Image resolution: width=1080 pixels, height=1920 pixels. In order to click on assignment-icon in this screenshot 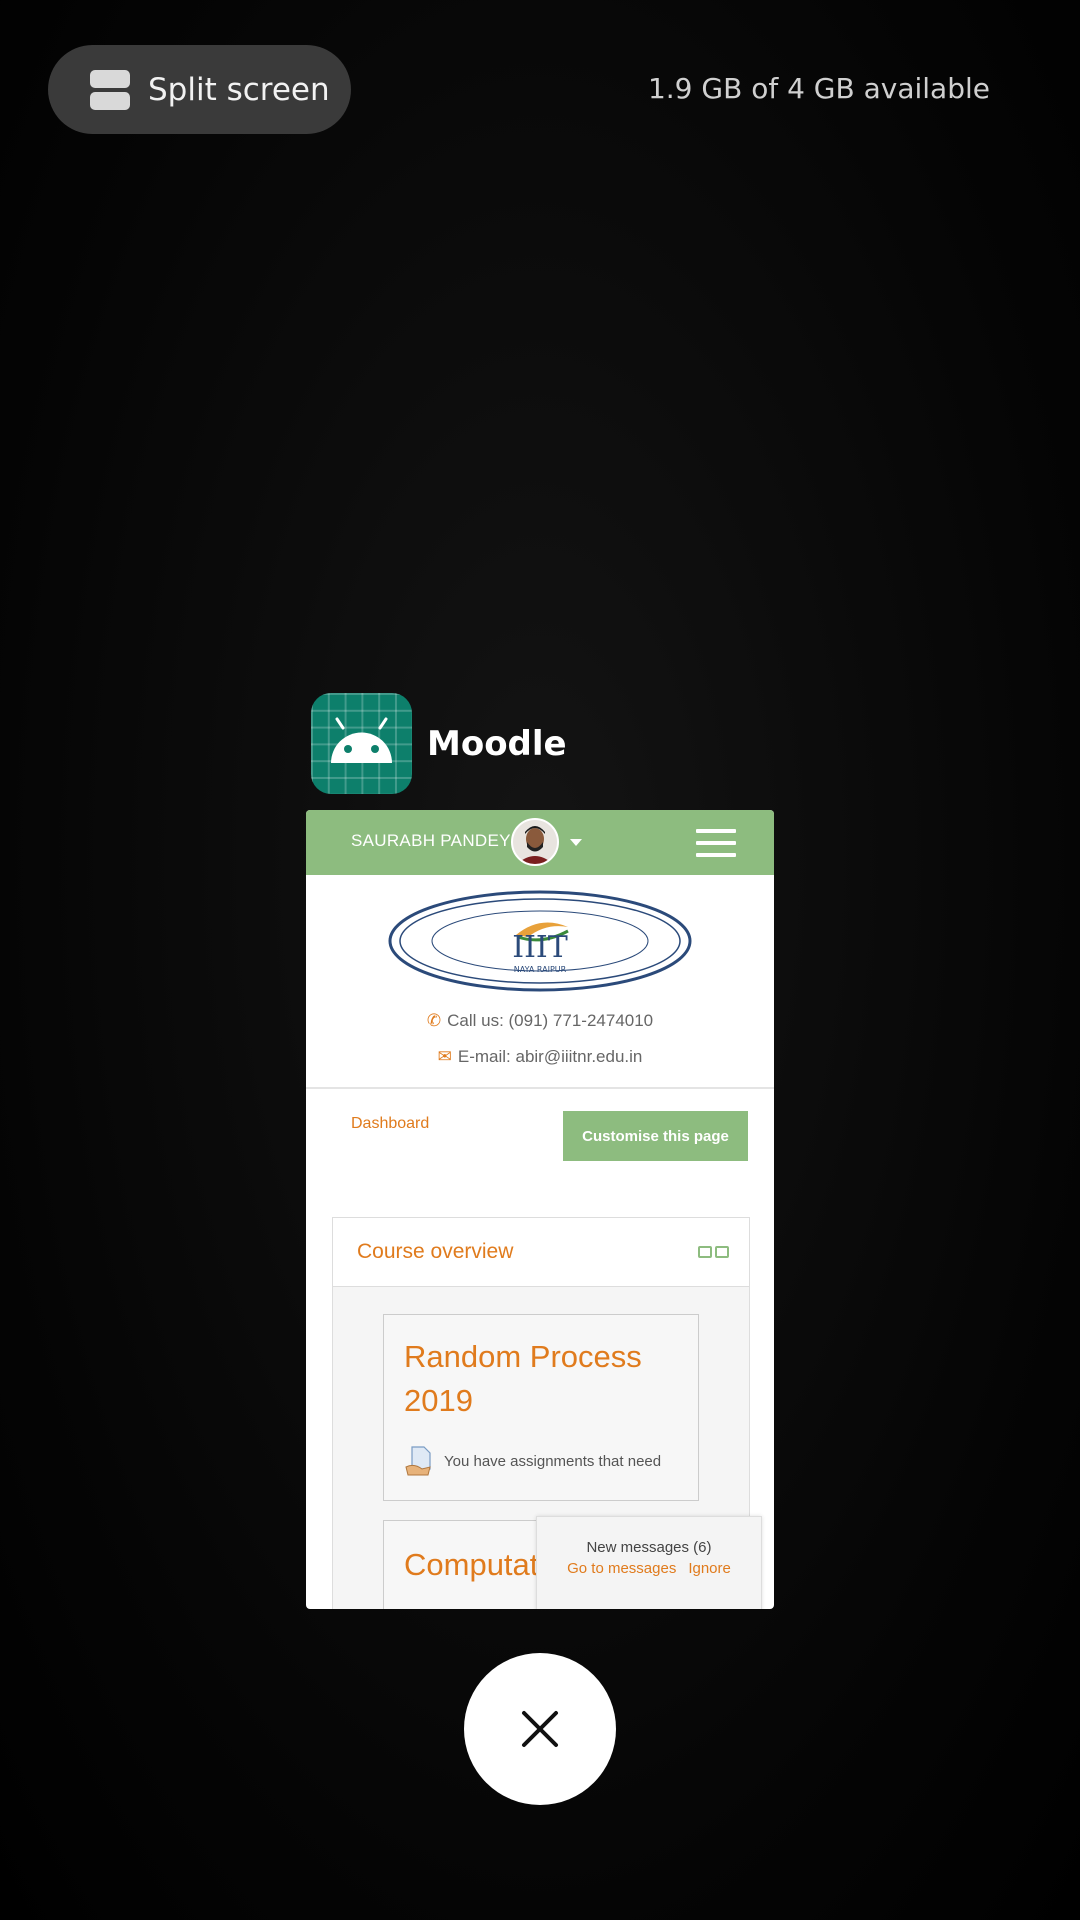, I will do `click(419, 1461)`.